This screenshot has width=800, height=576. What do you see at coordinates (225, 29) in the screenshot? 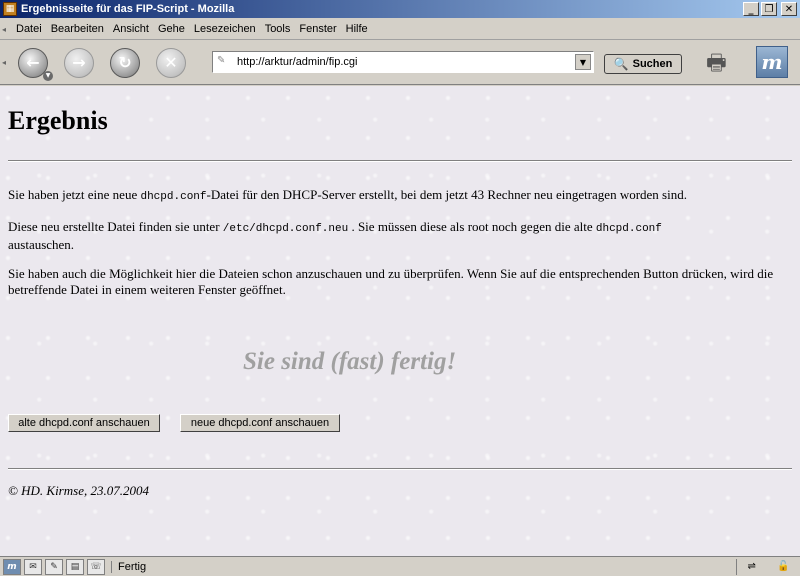
I see `menu-lesezeichen: Lesezeichen` at bounding box center [225, 29].